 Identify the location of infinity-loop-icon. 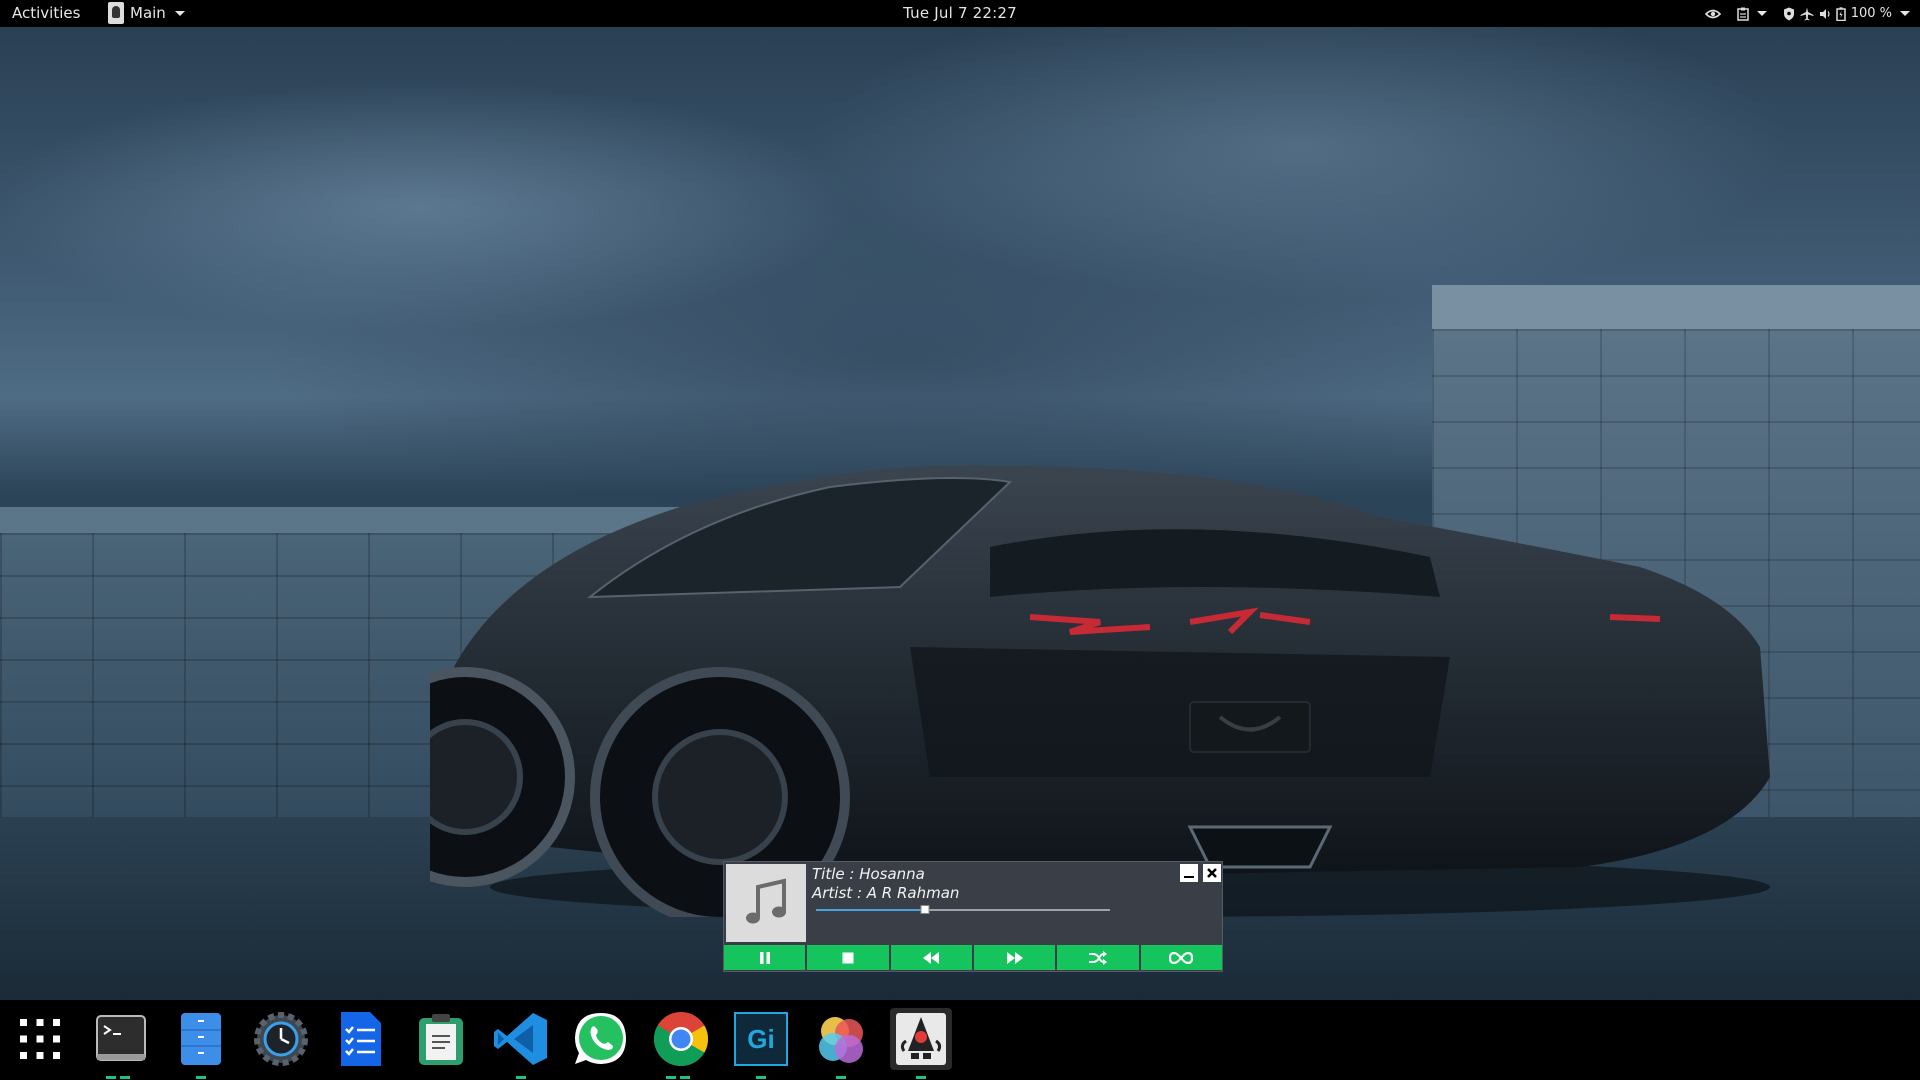
(1181, 957).